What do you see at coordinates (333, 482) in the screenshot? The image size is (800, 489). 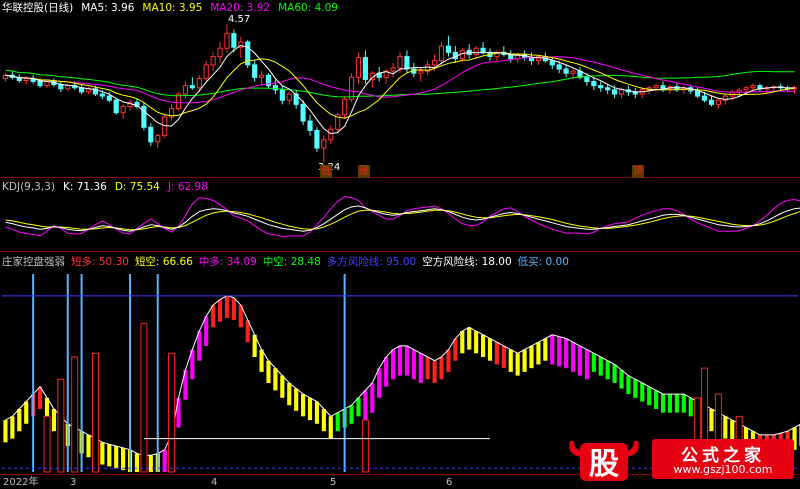 I see `x-axis-month-5: 5` at bounding box center [333, 482].